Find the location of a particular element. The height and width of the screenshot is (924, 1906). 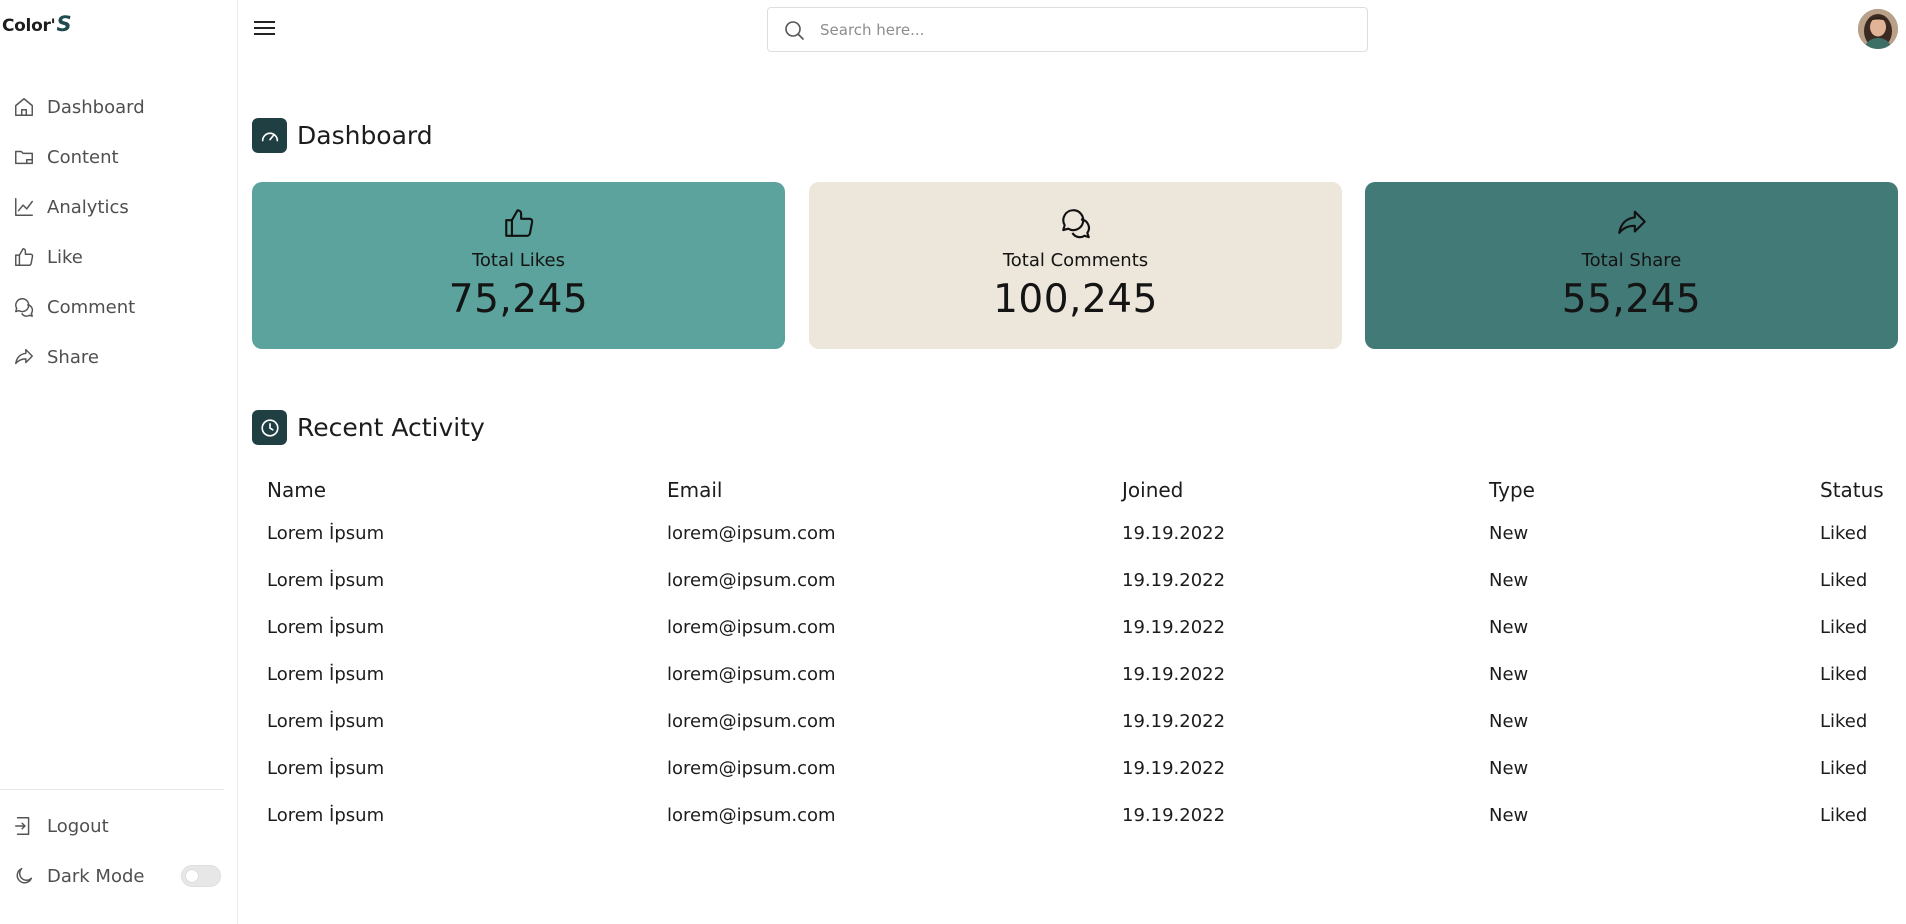

logout-icon is located at coordinates (24, 826).